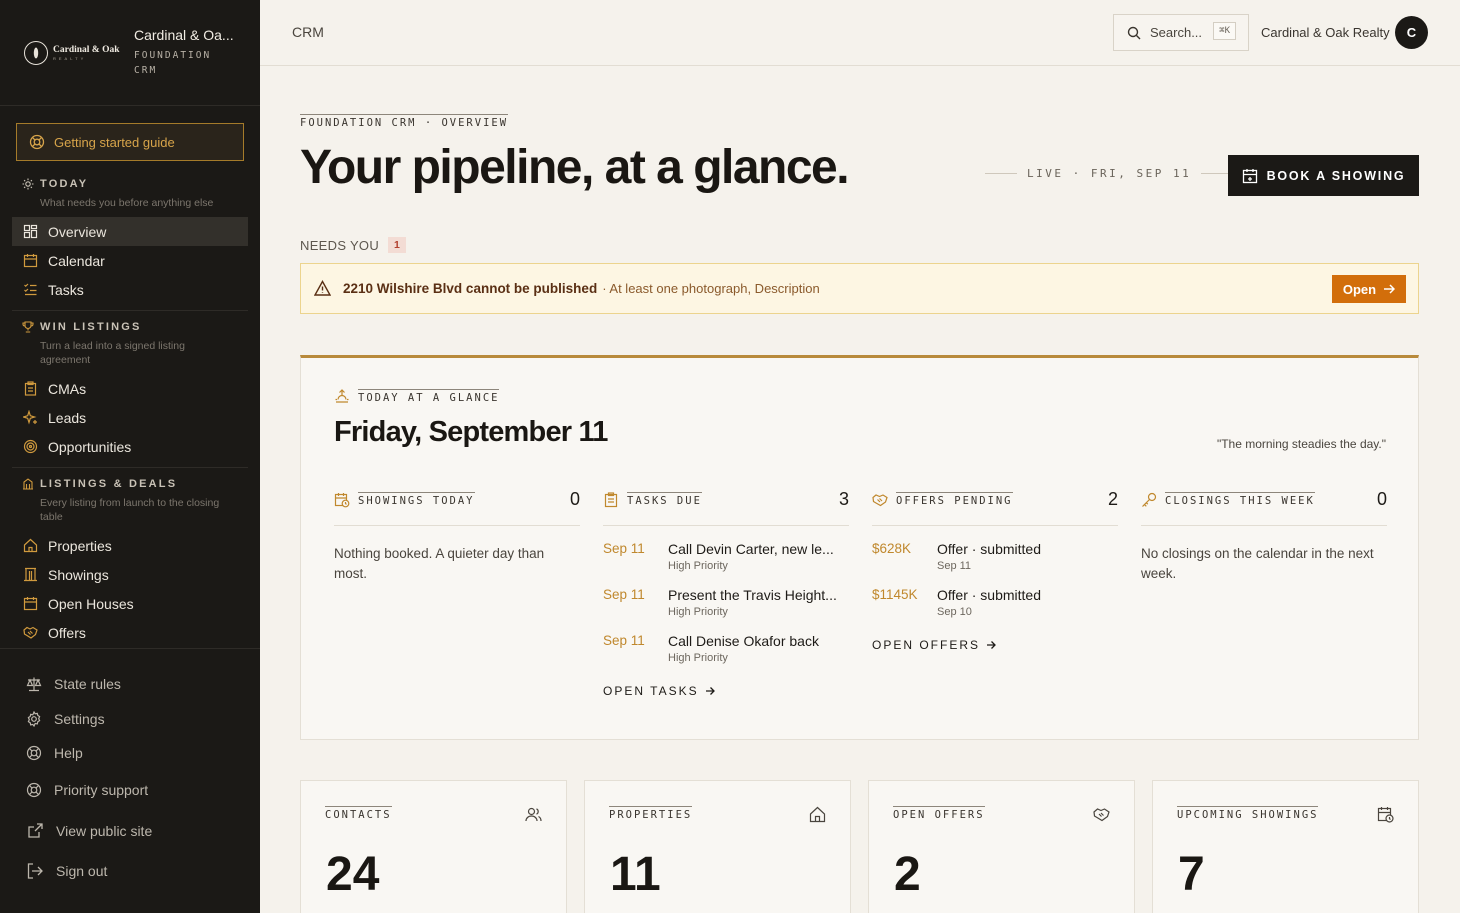 The image size is (1460, 913). Describe the element at coordinates (353, 874) in the screenshot. I see `stat-value: 24` at that location.